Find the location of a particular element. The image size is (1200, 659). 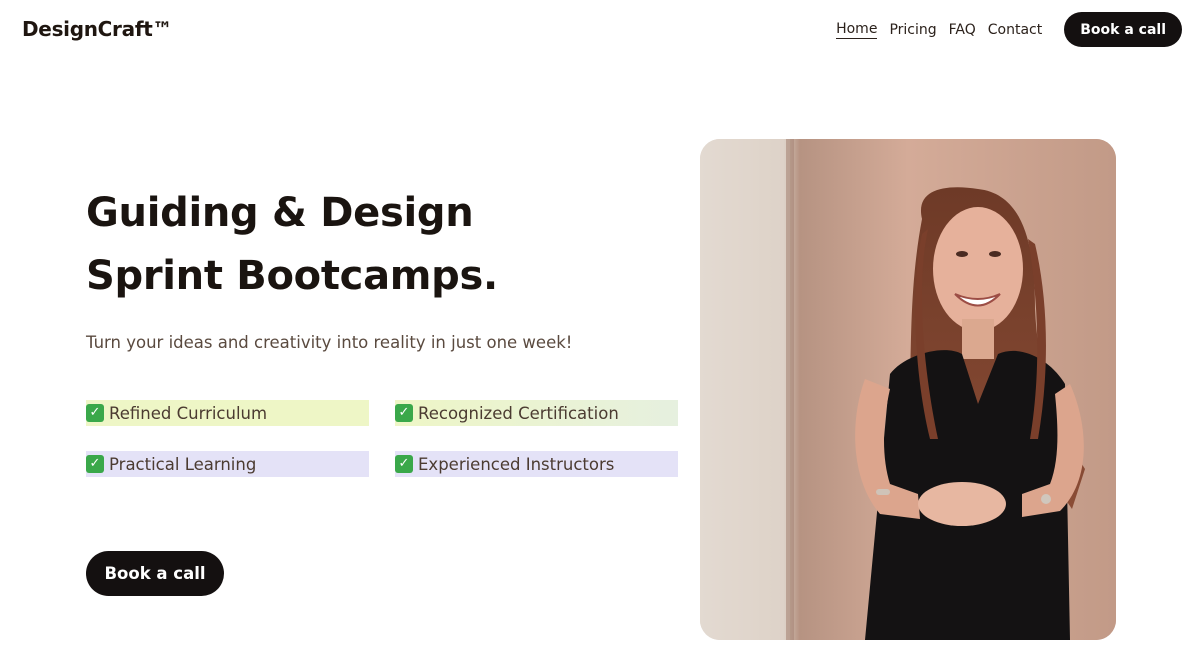

nav-home-link: Home is located at coordinates (857, 30).